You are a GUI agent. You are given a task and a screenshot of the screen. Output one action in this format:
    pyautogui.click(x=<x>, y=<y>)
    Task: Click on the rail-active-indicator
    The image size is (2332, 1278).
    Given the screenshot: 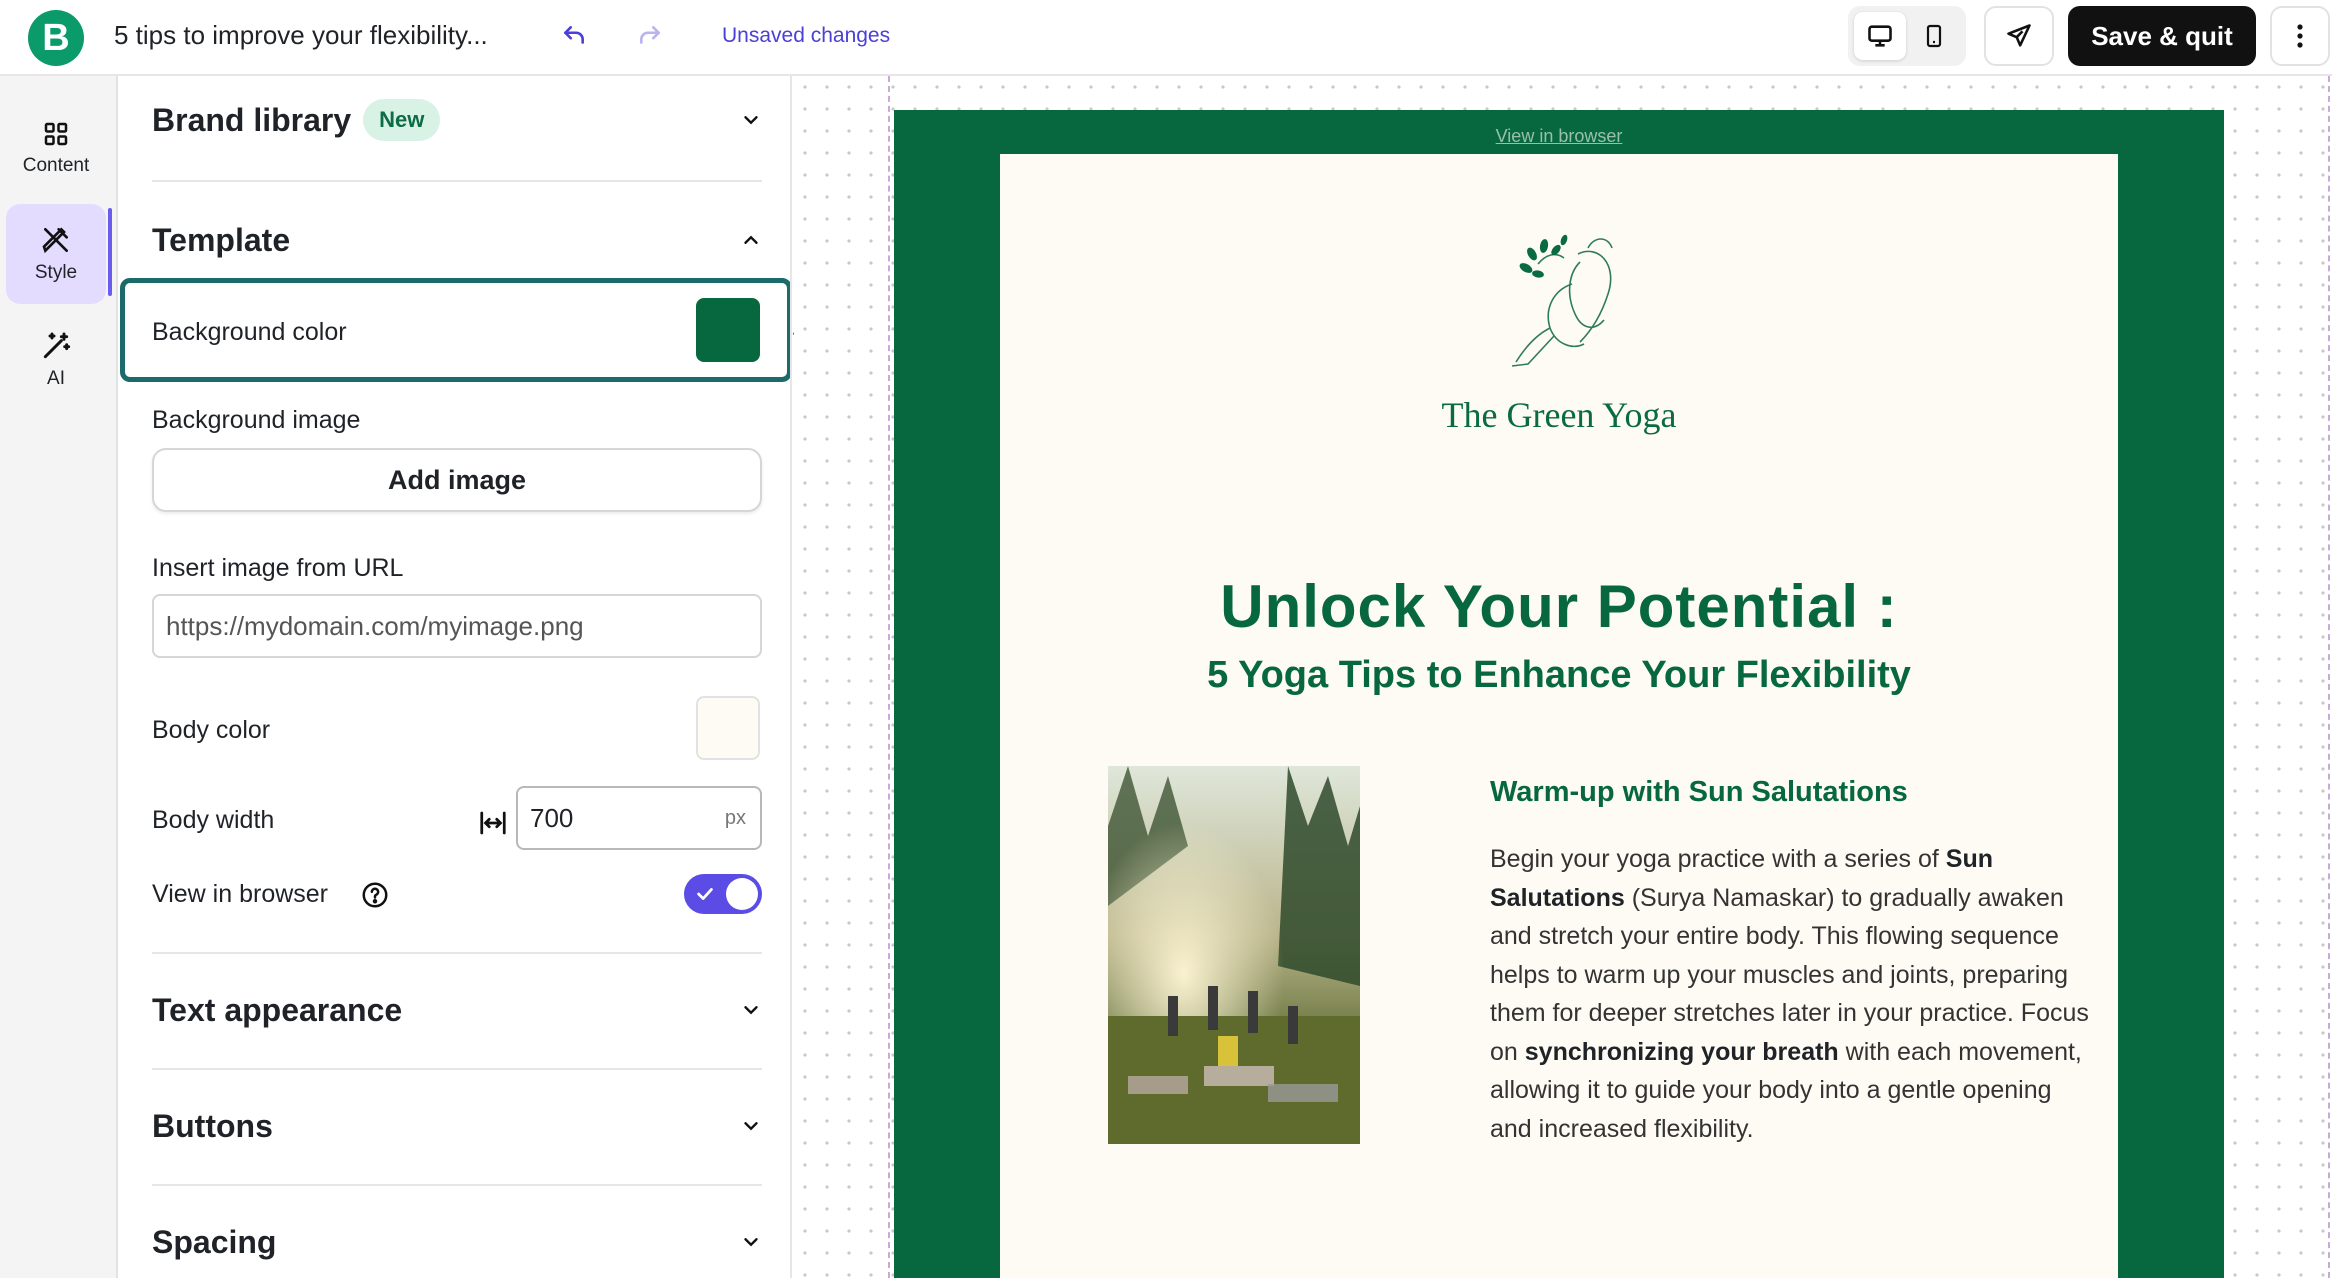 What is the action you would take?
    pyautogui.click(x=110, y=252)
    